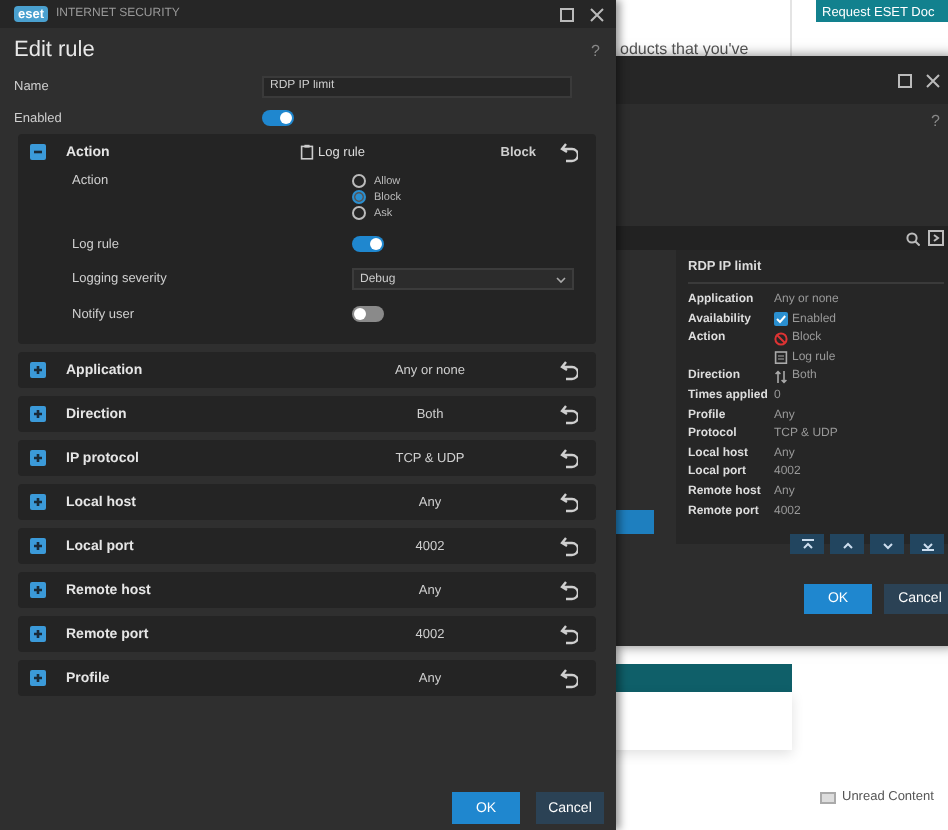 Image resolution: width=948 pixels, height=830 pixels. What do you see at coordinates (887, 543) in the screenshot?
I see `move-down-button` at bounding box center [887, 543].